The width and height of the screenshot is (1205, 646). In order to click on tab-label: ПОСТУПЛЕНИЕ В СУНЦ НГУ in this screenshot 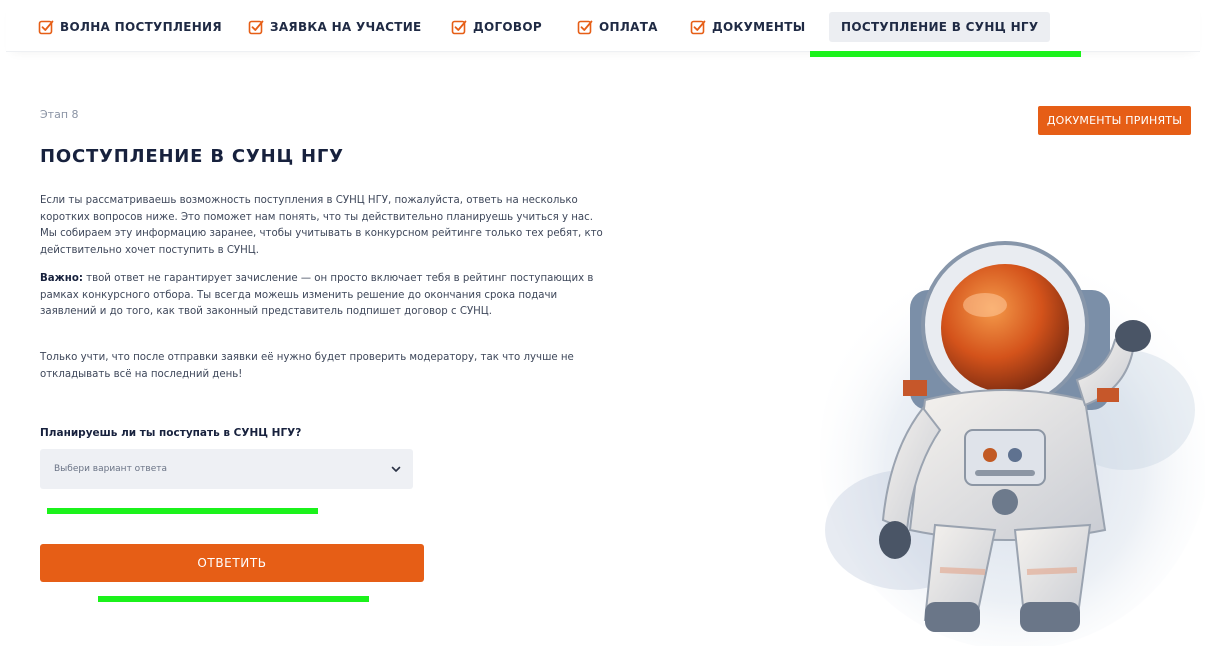, I will do `click(940, 27)`.